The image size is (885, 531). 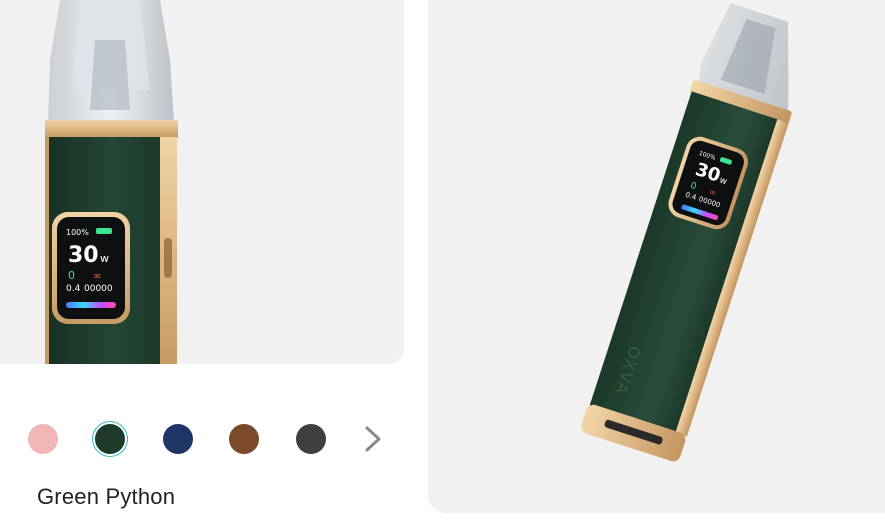 What do you see at coordinates (104, 258) in the screenshot?
I see `screen-unit-left: w` at bounding box center [104, 258].